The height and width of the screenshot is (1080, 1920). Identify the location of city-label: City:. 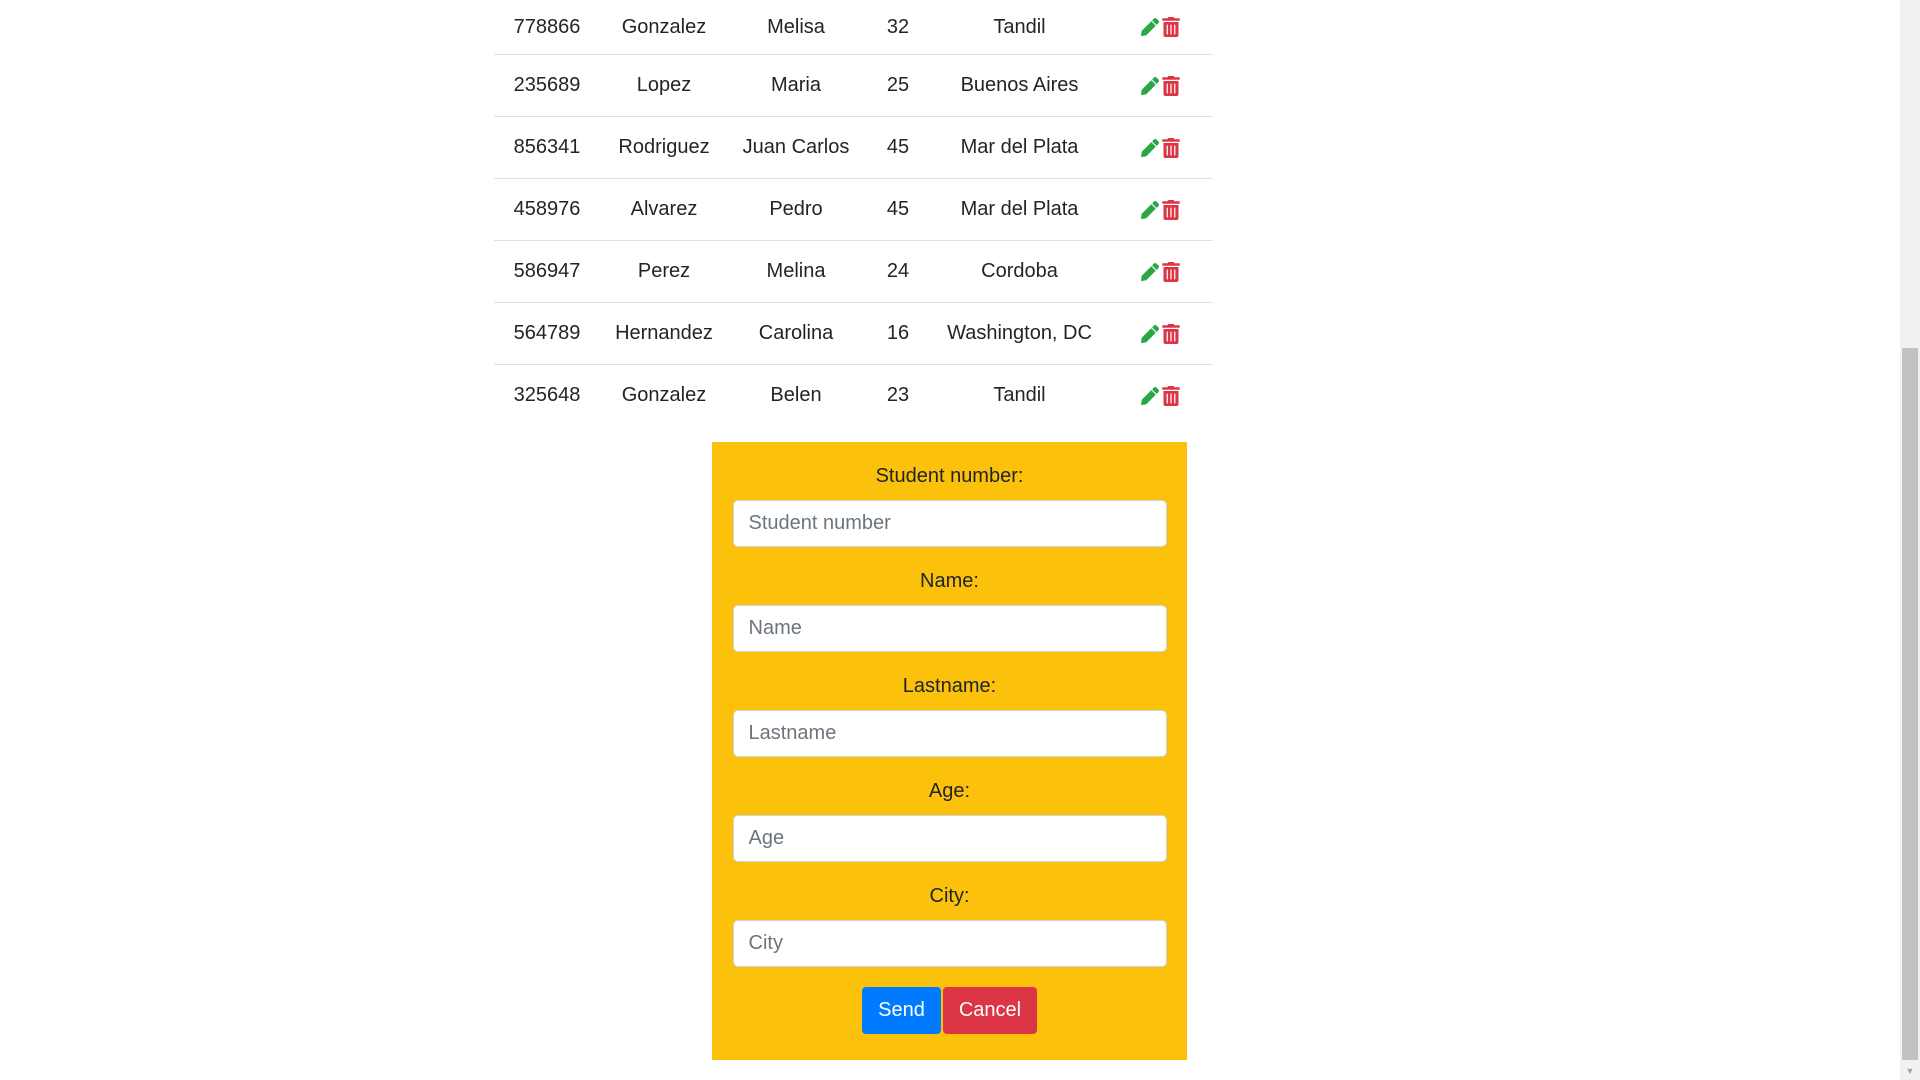
(949, 896).